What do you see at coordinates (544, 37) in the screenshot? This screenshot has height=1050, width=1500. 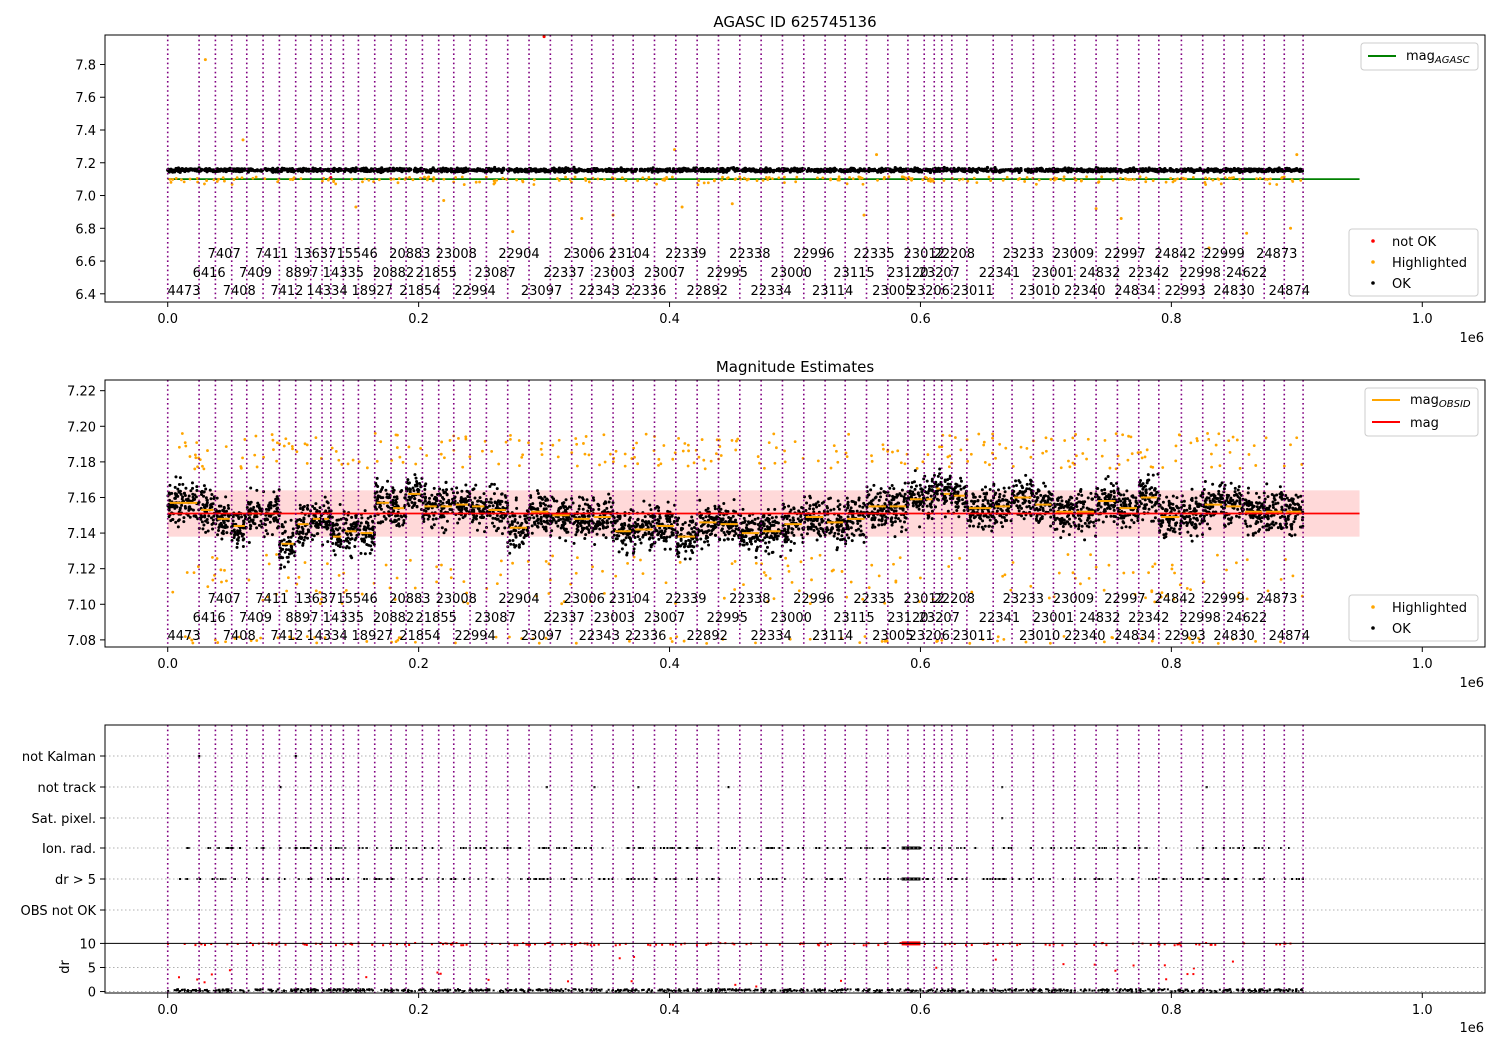 I see `not-ok-point` at bounding box center [544, 37].